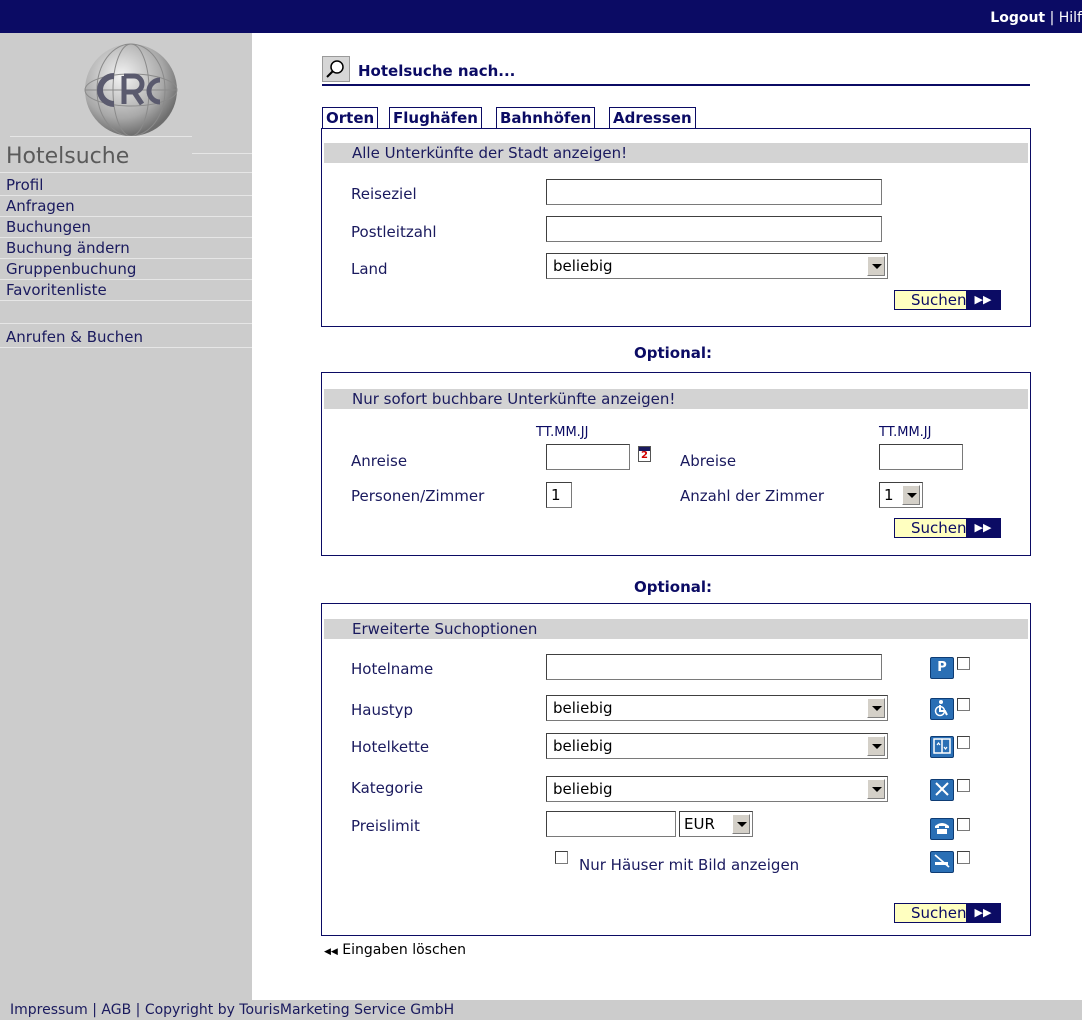  I want to click on sidebar-item-anfragen: Anfragen, so click(40, 206).